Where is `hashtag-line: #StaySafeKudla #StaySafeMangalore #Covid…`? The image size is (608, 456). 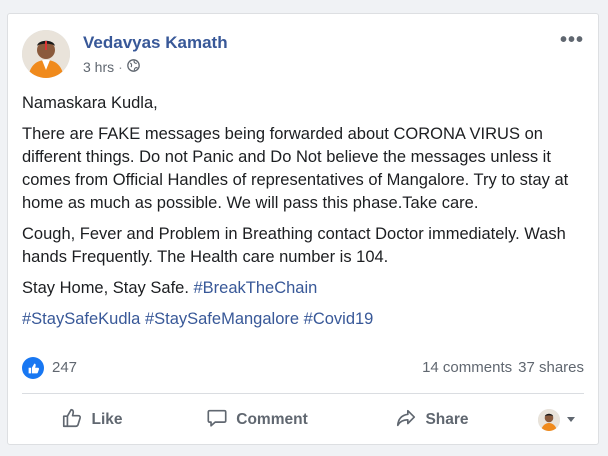 hashtag-line: #StaySafeKudla #StaySafeMangalore #Covid… is located at coordinates (303, 319).